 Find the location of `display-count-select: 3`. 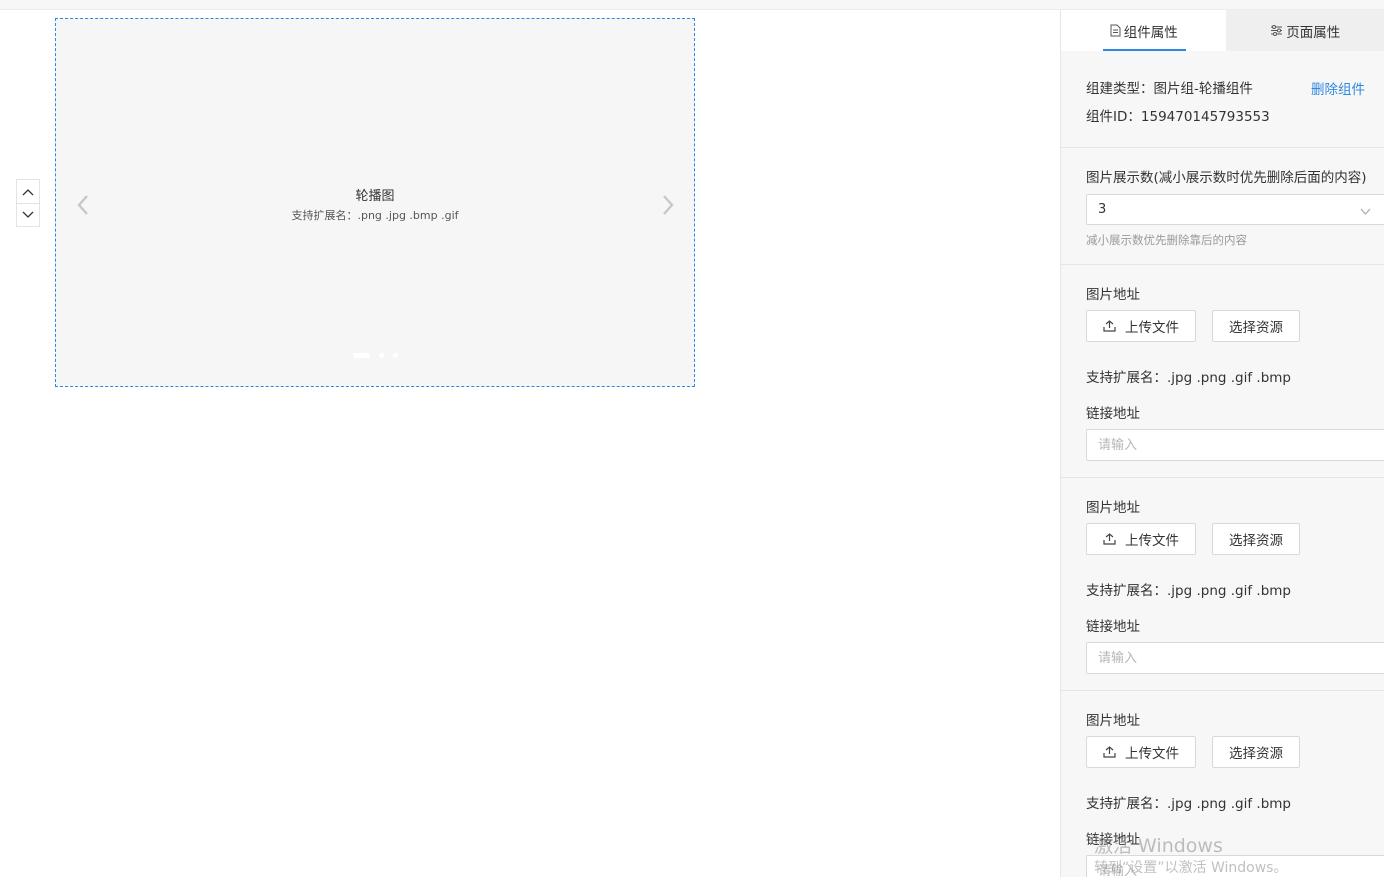

display-count-select: 3 is located at coordinates (1235, 209).